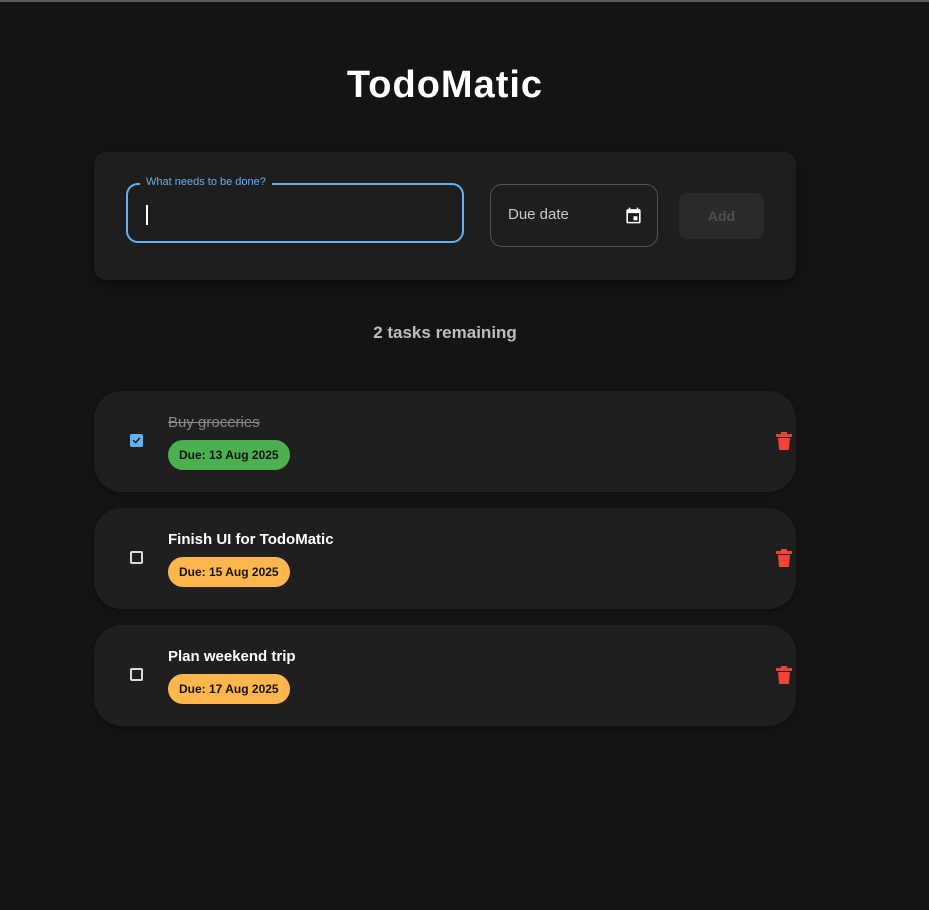 The width and height of the screenshot is (929, 910). What do you see at coordinates (232, 656) in the screenshot?
I see `task-label: Plan weekend trip` at bounding box center [232, 656].